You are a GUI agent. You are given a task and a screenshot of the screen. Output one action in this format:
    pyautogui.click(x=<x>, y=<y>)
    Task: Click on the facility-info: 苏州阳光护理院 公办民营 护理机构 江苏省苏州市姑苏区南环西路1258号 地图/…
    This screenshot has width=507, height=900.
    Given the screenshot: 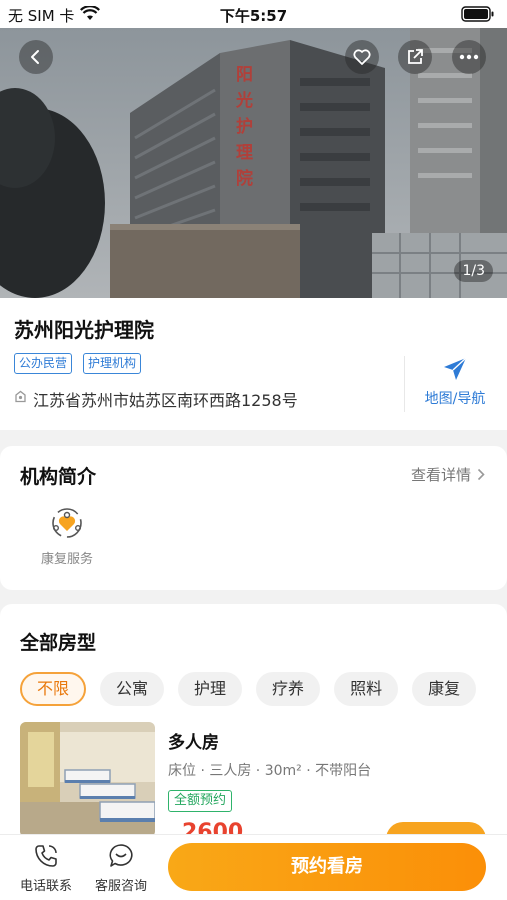 What is the action you would take?
    pyautogui.click(x=253, y=364)
    